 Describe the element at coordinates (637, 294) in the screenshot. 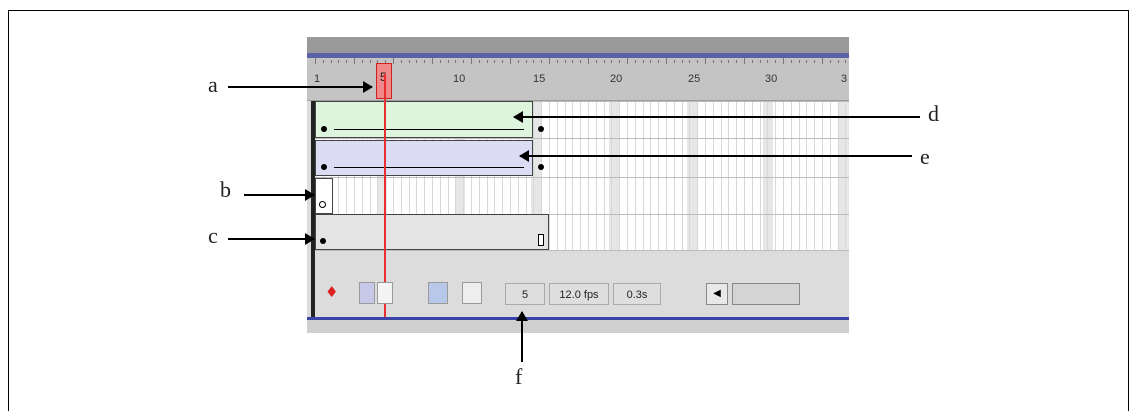

I see `elapsed-time-field: 0.3s` at that location.